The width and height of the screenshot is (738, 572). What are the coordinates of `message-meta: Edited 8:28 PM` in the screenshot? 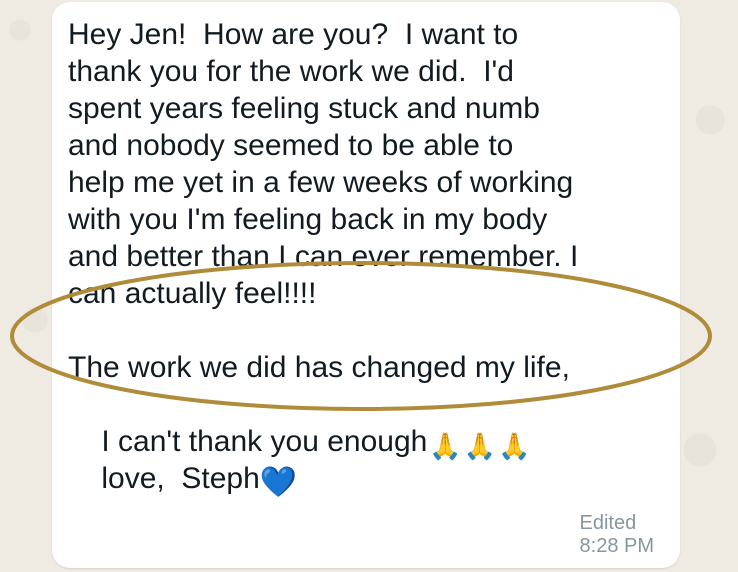 It's located at (611, 523).